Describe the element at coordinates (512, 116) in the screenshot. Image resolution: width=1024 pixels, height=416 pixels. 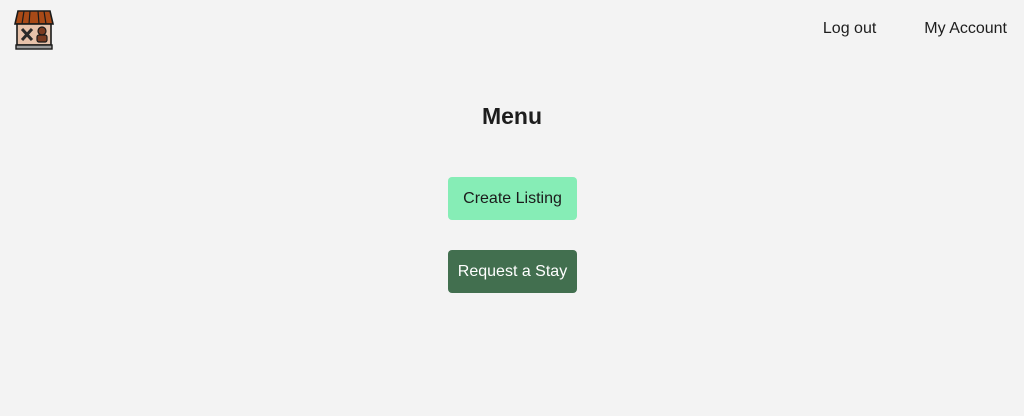
I see `page-title: Menu` at that location.